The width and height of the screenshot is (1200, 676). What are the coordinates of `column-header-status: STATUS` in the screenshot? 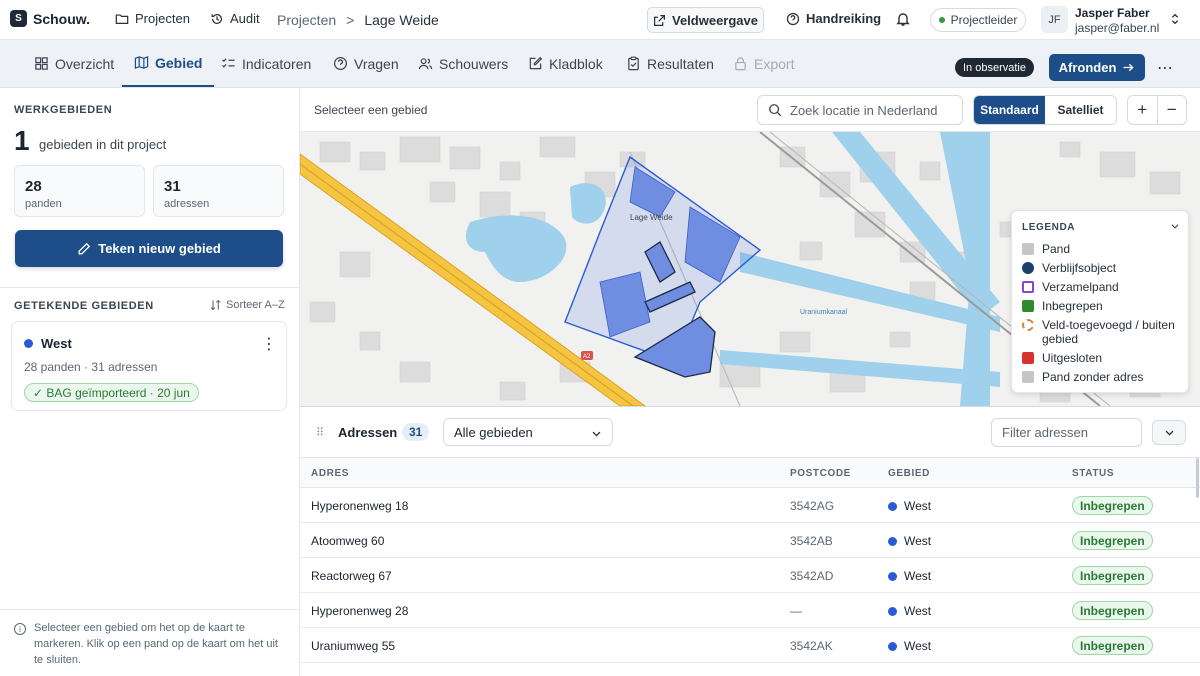 It's located at (1093, 473).